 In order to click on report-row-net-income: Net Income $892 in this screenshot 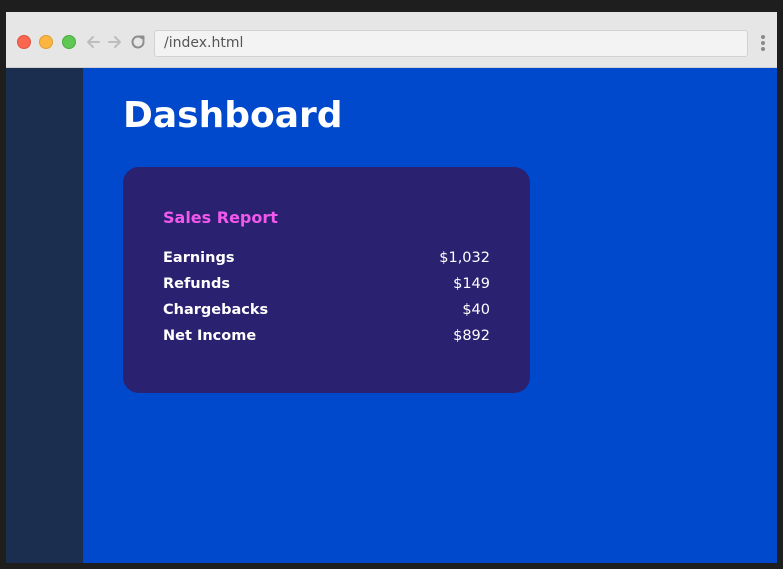, I will do `click(326, 336)`.